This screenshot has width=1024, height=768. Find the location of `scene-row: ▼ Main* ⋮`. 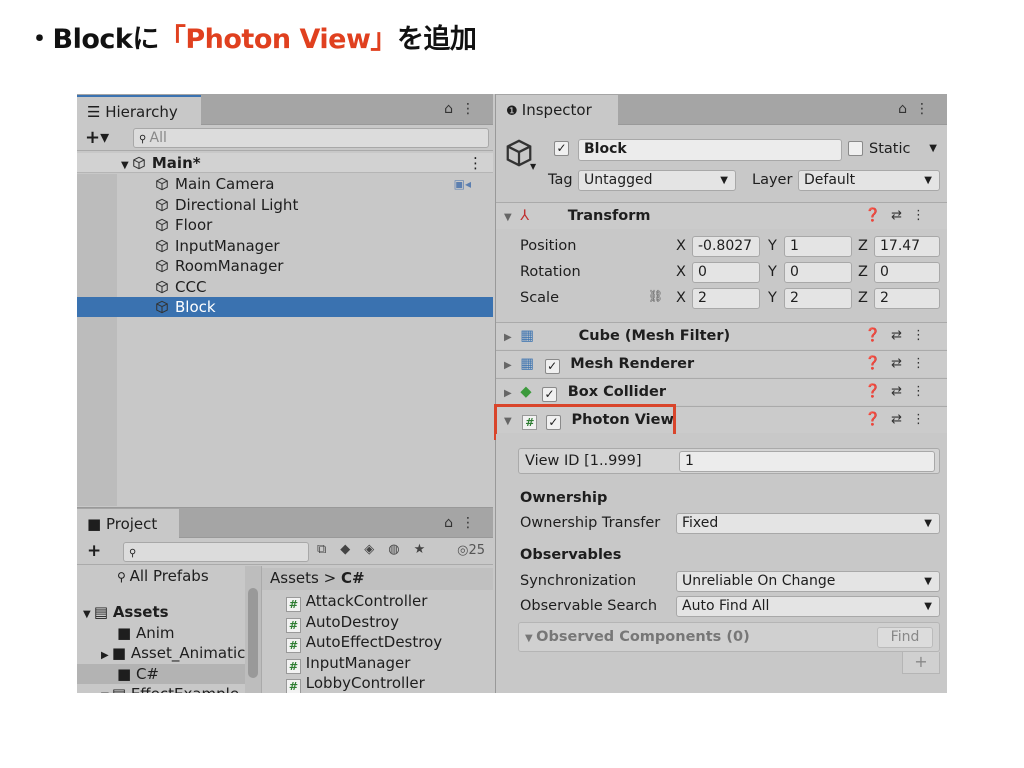

scene-row: ▼ Main* ⋮ is located at coordinates (285, 163).